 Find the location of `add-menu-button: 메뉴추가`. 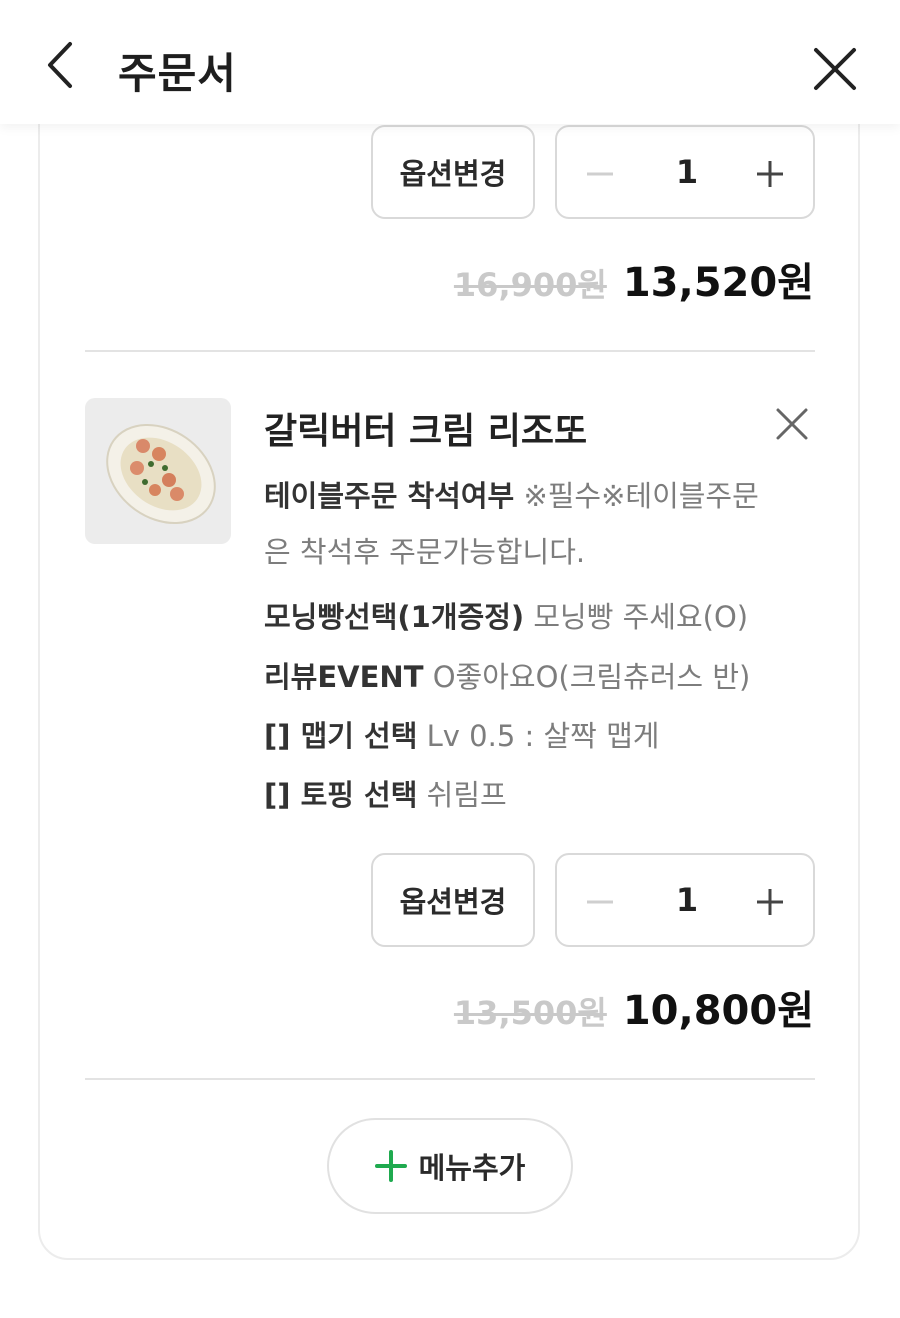

add-menu-button: 메뉴추가 is located at coordinates (450, 1166).